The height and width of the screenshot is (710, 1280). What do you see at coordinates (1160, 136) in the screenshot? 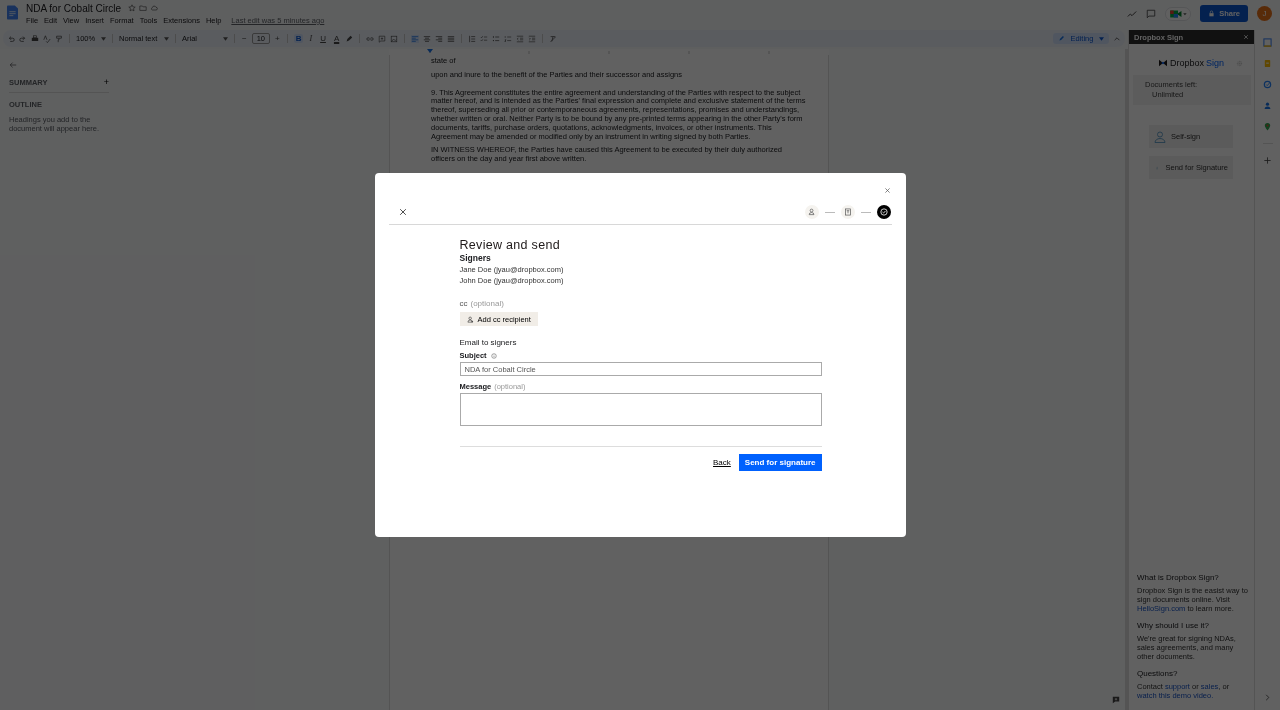
I see `person-icon` at bounding box center [1160, 136].